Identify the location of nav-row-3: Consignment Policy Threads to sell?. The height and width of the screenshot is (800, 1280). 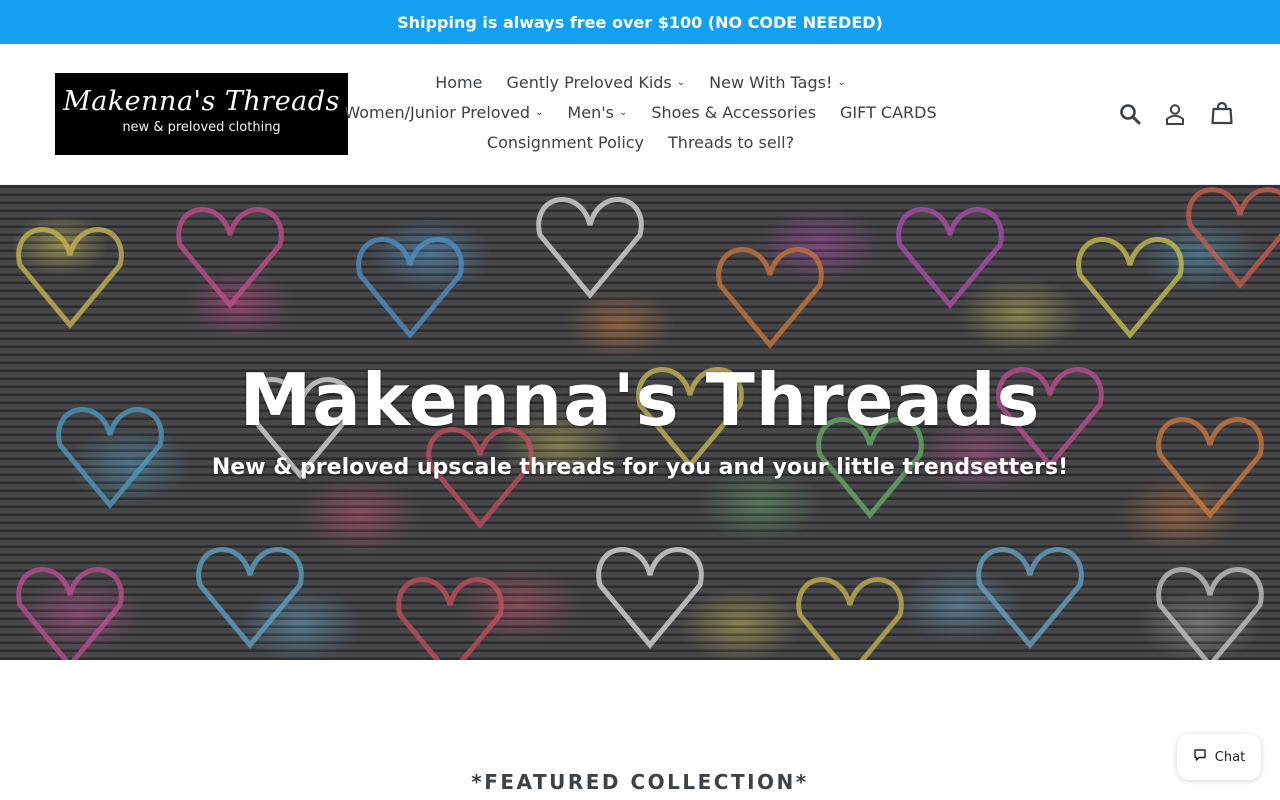
(640, 143).